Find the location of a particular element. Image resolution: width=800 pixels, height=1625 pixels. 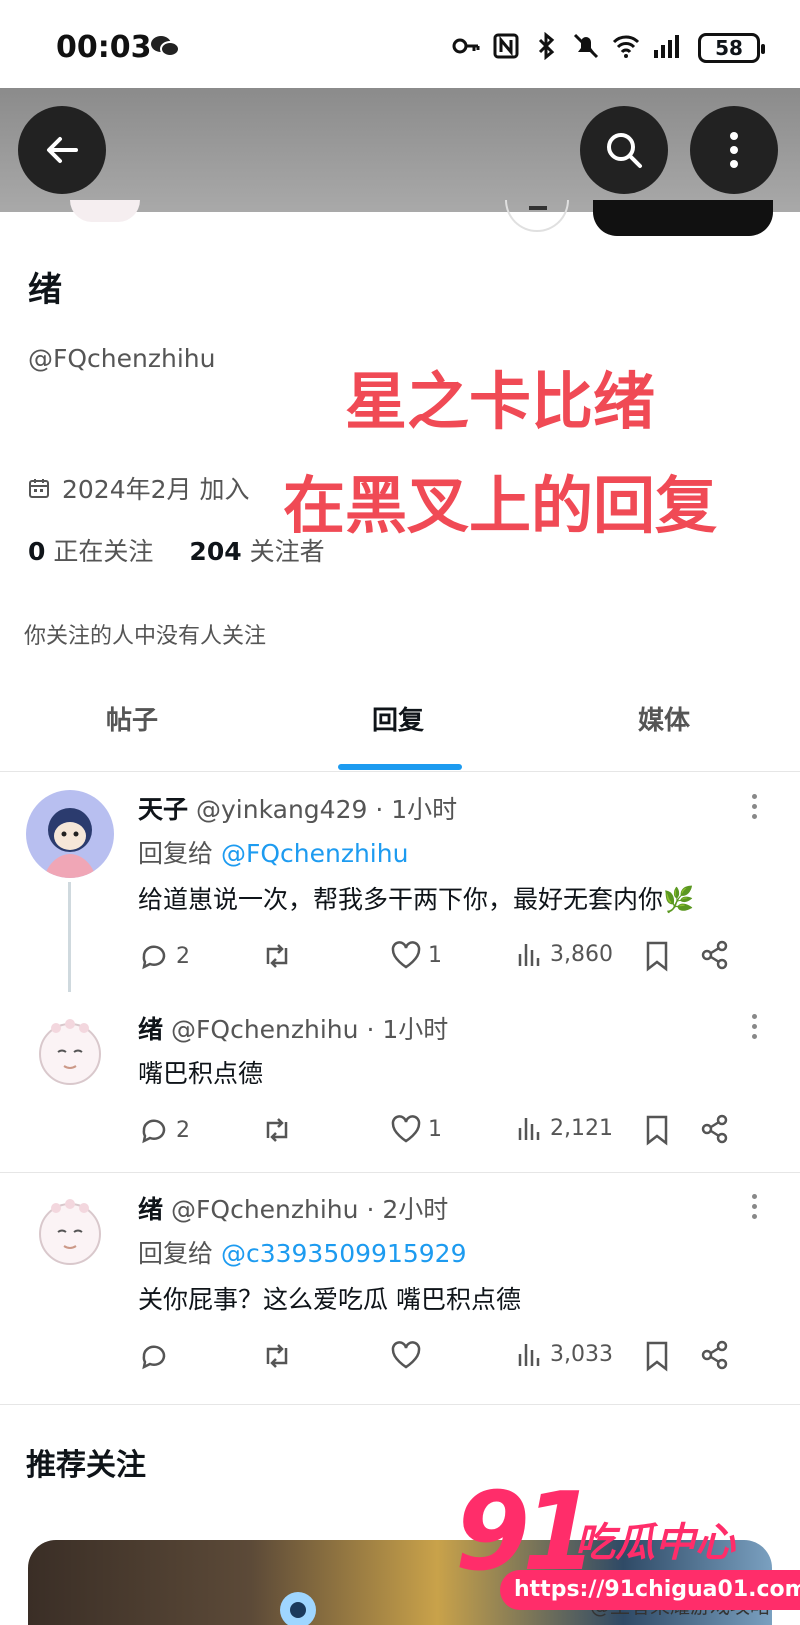

views-button: 3,033 is located at coordinates (564, 1354).